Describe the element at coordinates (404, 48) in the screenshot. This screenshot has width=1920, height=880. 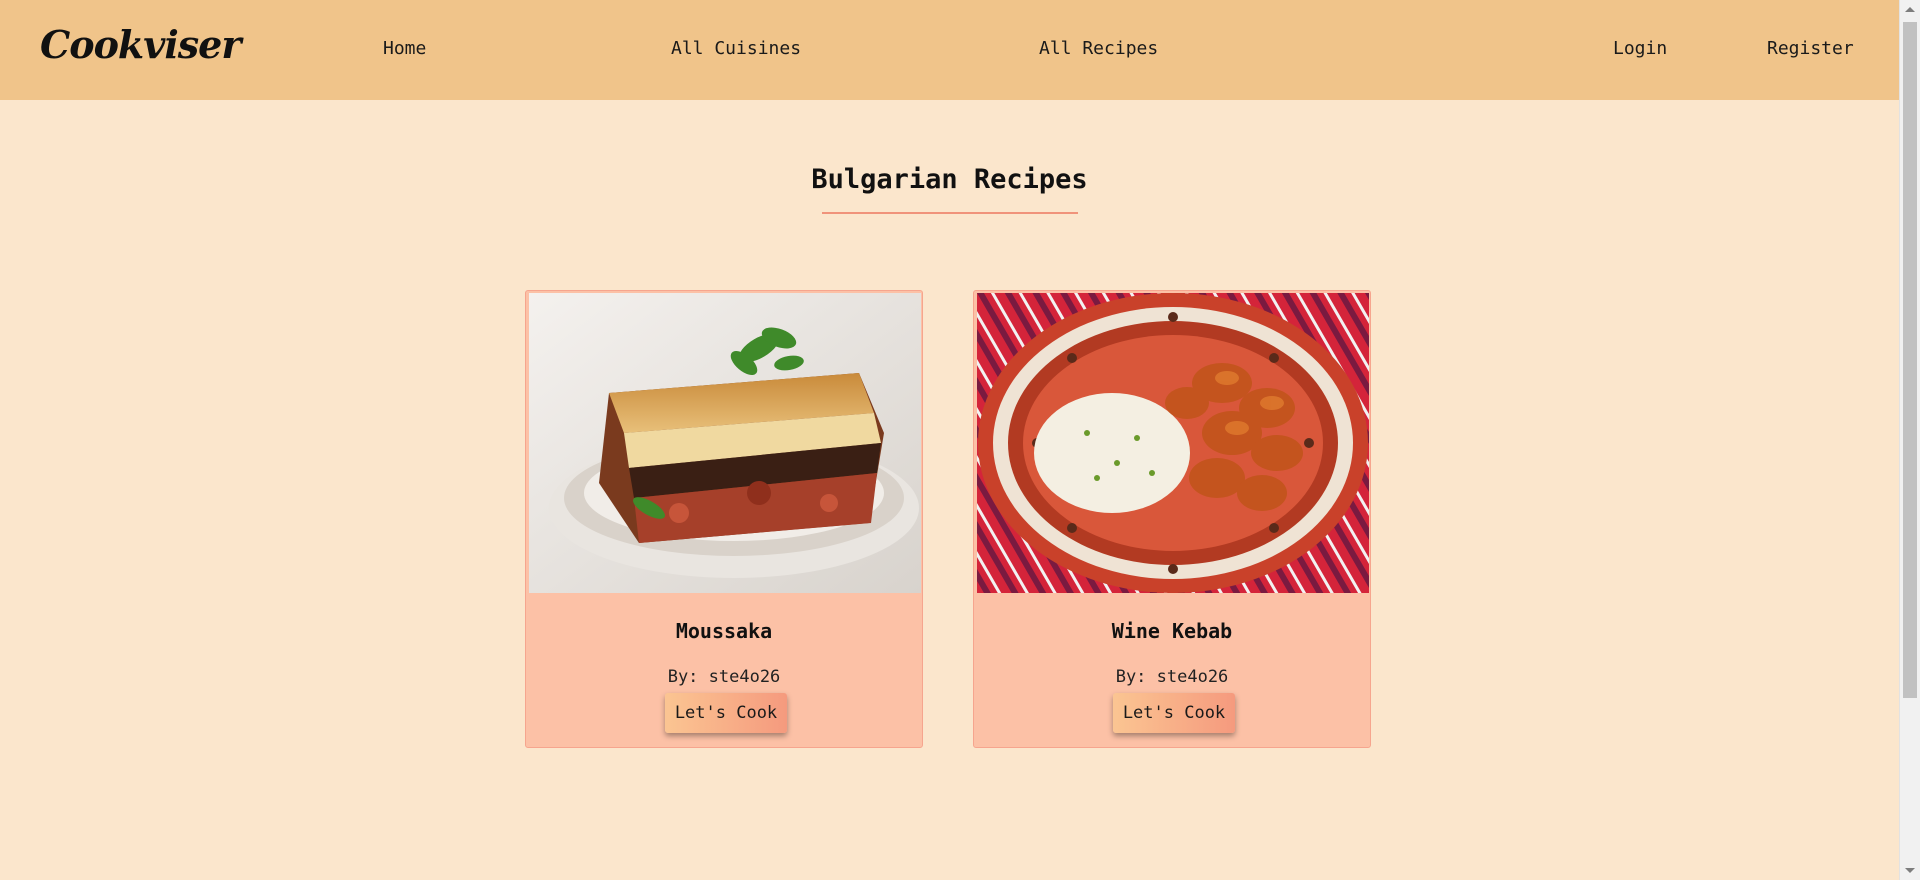
I see `nav-home-link: Home` at that location.